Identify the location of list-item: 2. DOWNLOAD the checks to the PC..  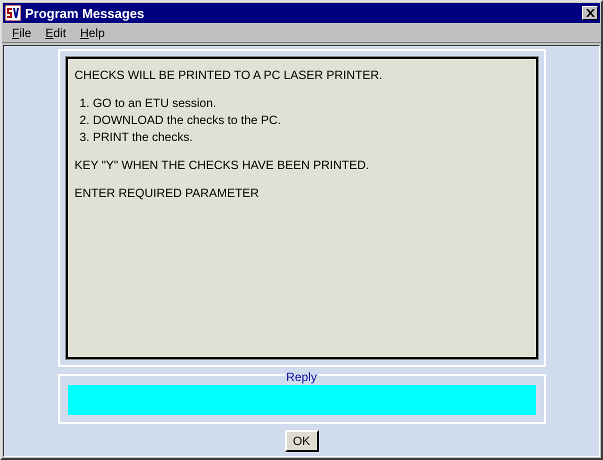
(181, 120).